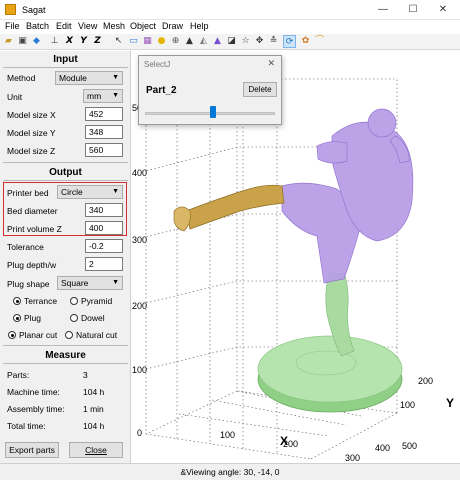  Describe the element at coordinates (31, 133) in the screenshot. I see `model-size-y-label: Model size Y` at that location.